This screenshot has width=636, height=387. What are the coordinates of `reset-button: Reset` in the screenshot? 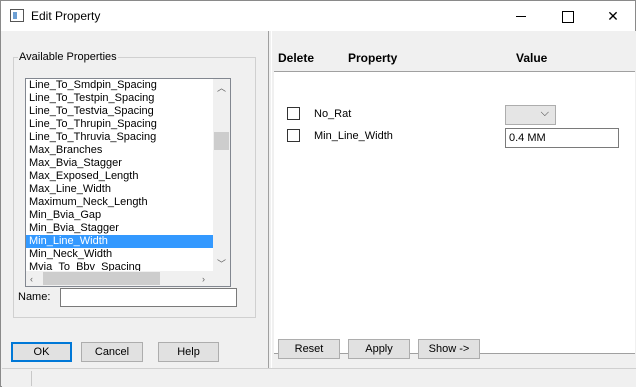 It's located at (309, 349).